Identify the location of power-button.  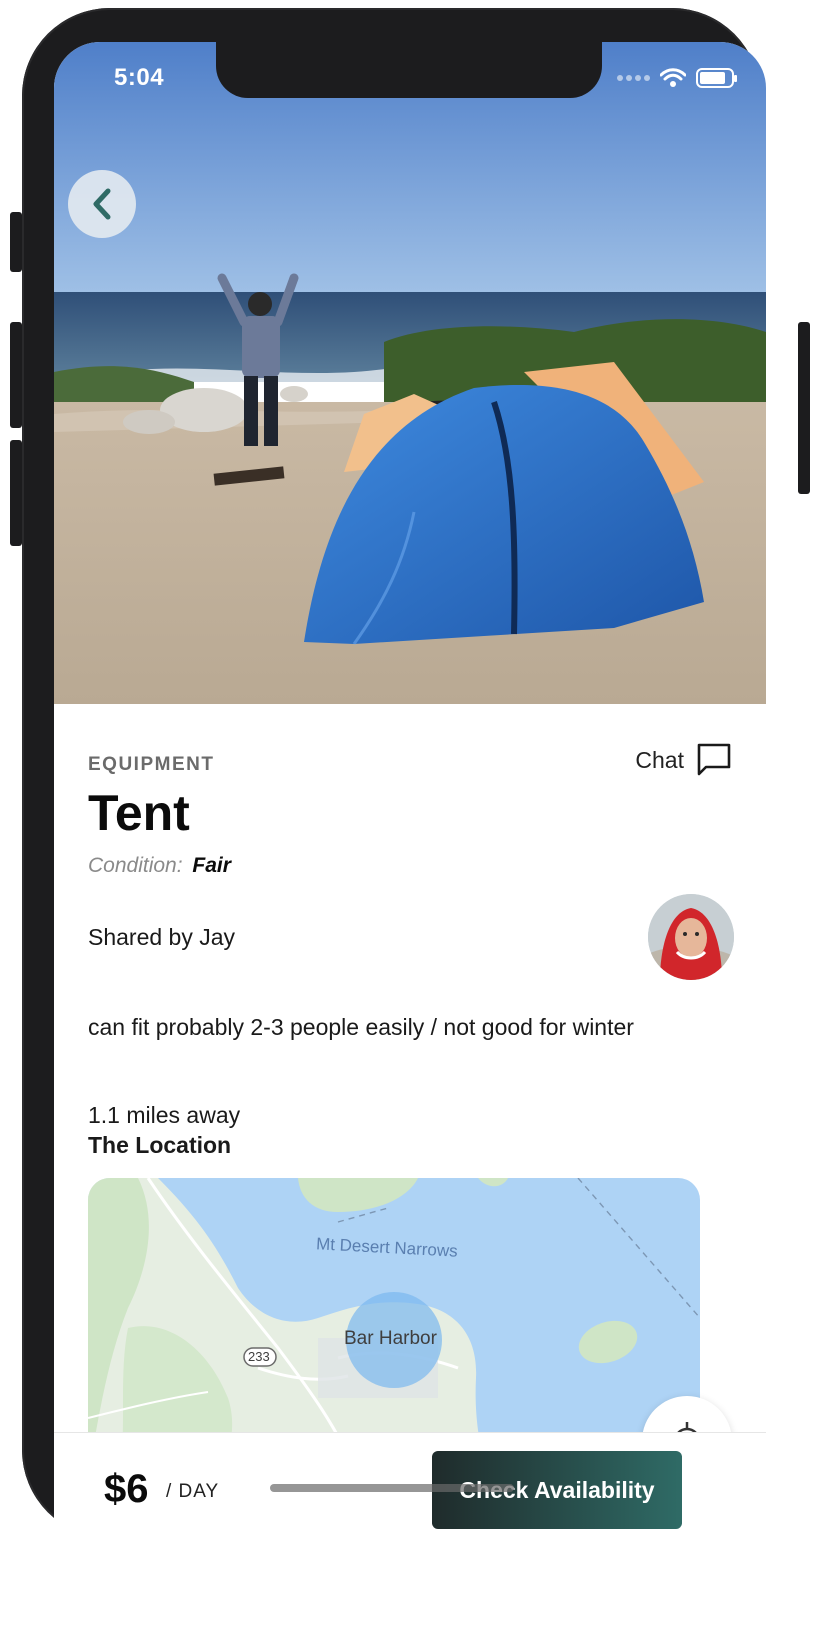
(804, 408).